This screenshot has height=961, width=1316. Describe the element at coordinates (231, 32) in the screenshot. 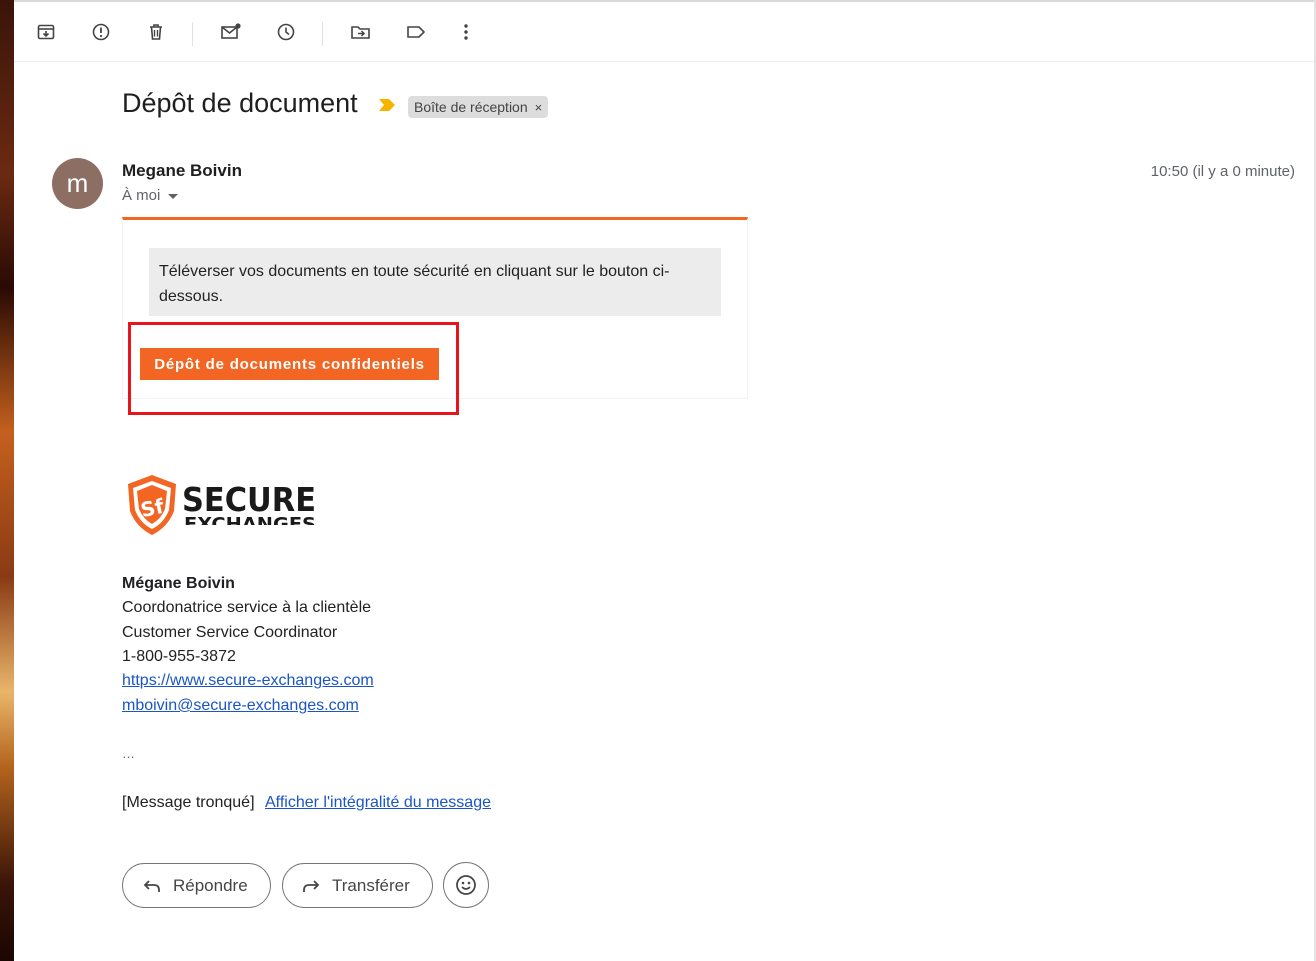

I see `mark-unread-icon` at that location.